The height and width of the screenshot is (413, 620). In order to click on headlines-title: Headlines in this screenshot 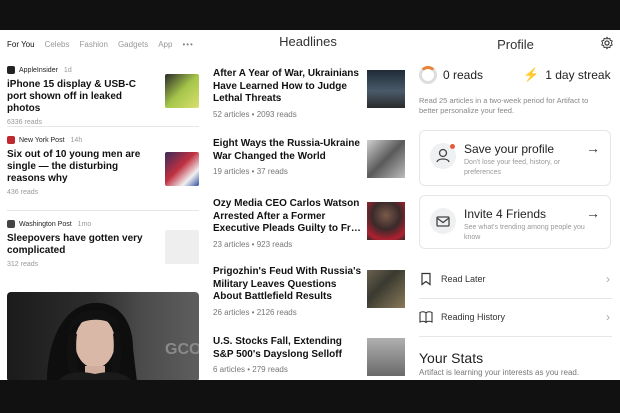, I will do `click(308, 41)`.